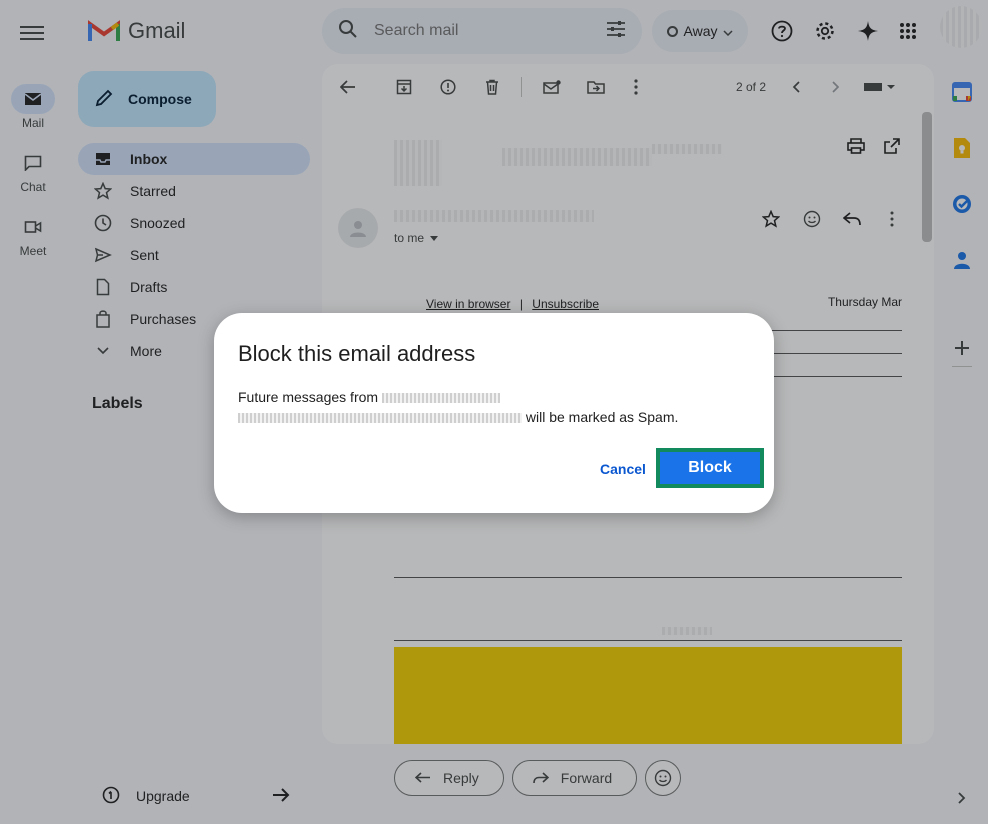  I want to click on redacted-sender-name, so click(440, 398).